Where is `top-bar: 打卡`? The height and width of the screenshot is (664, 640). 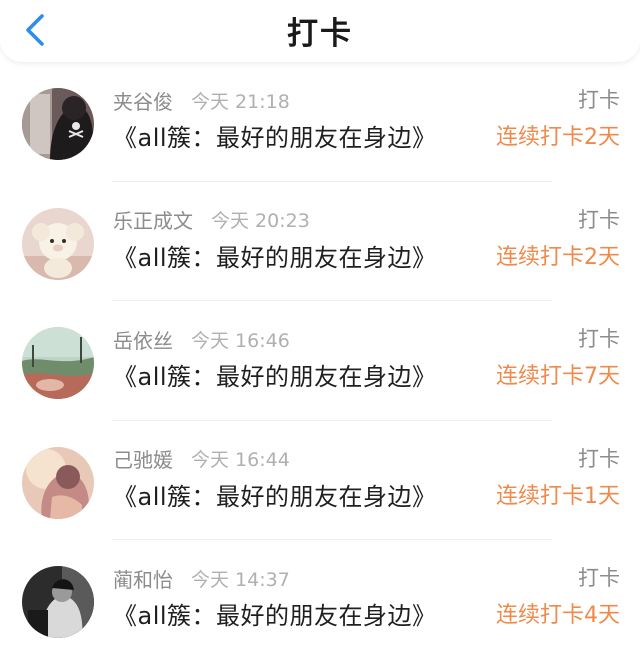
top-bar: 打卡 is located at coordinates (320, 31).